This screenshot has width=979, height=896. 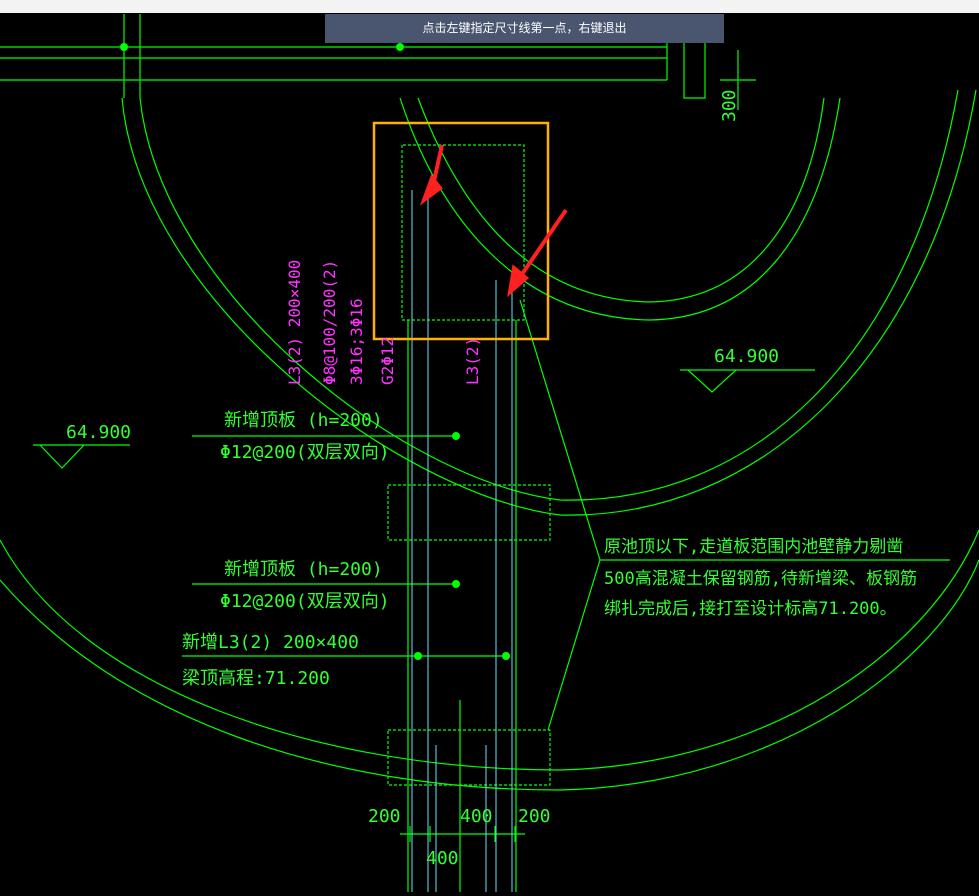 What do you see at coordinates (462, 541) in the screenshot?
I see `cyan-beam-lines` at bounding box center [462, 541].